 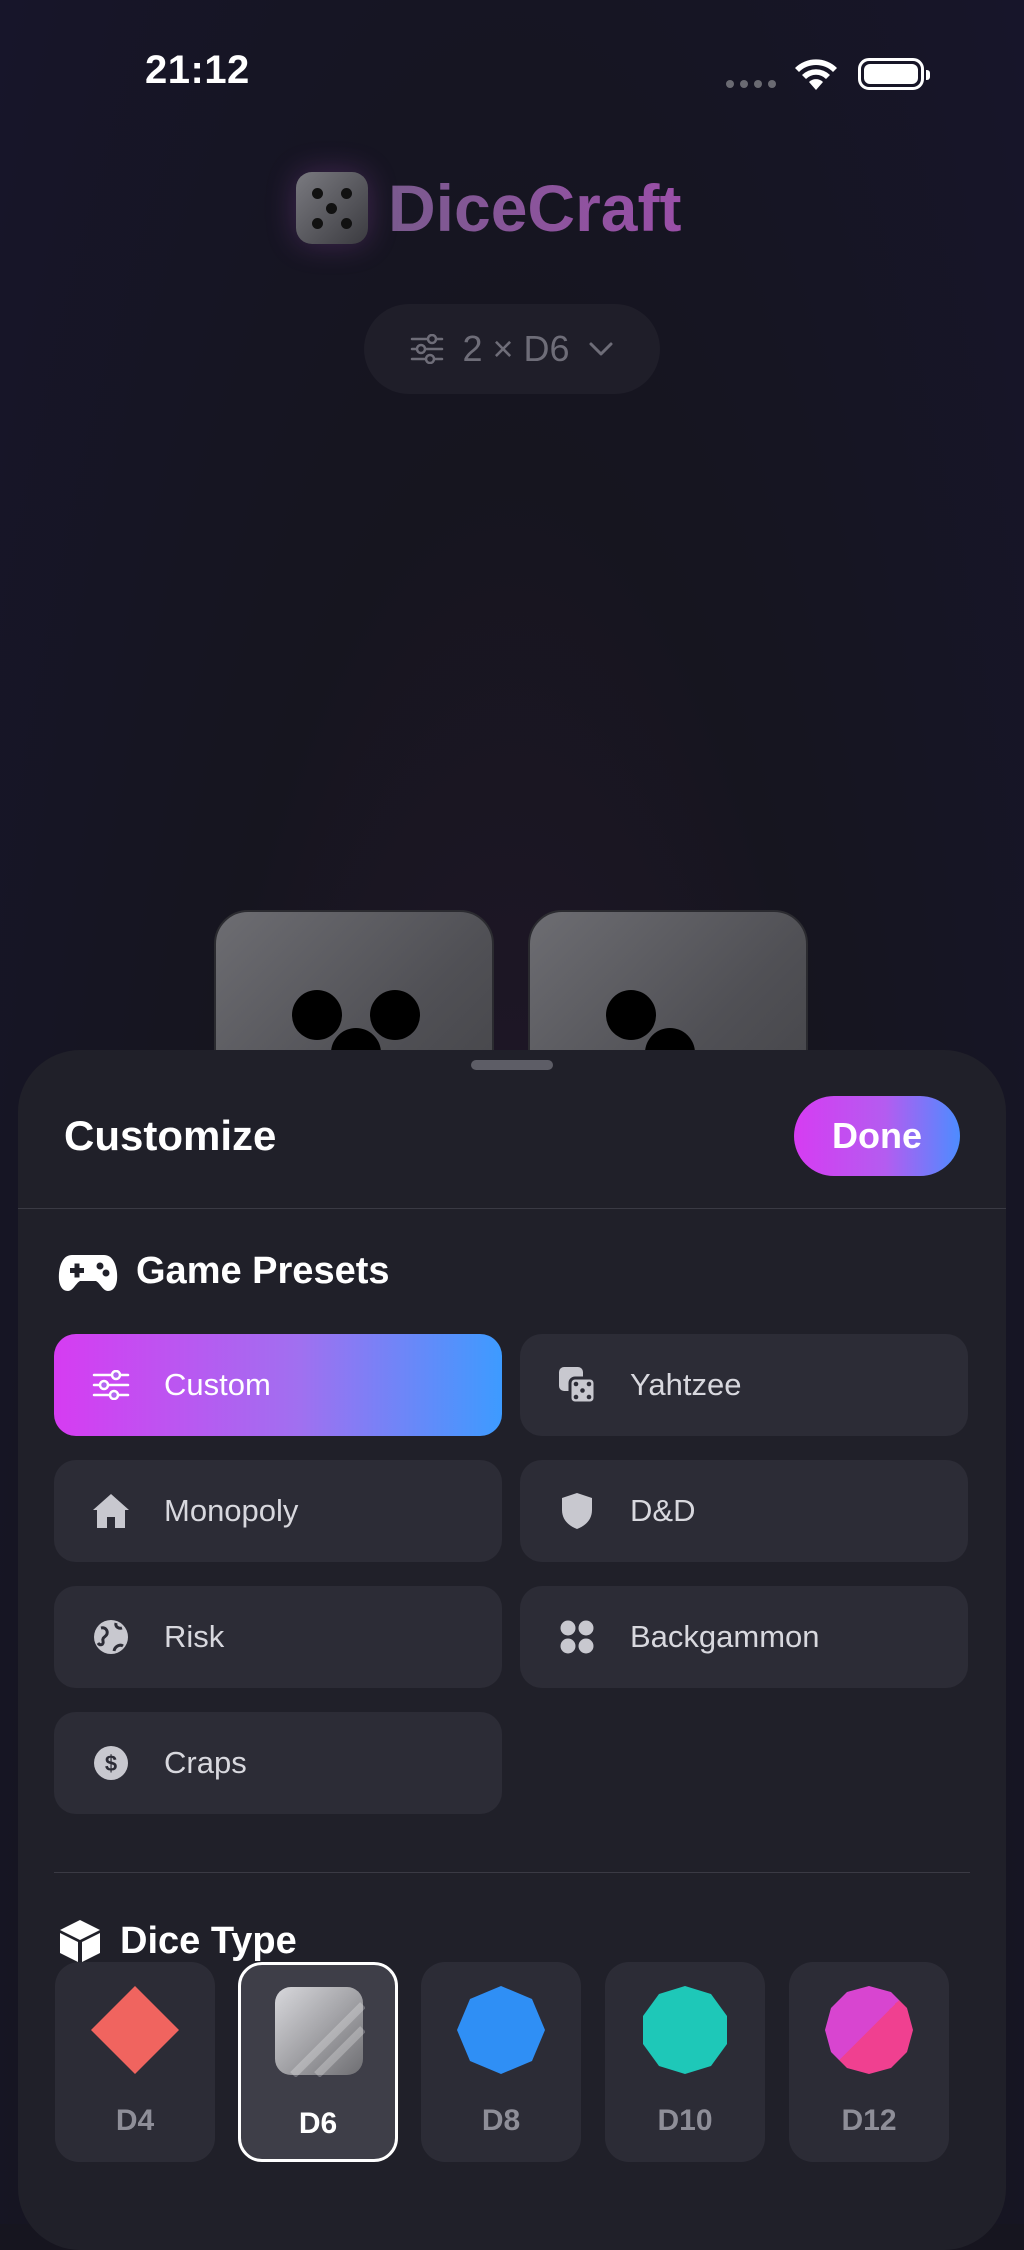 I want to click on game-presets-header: Game Presets, so click(x=224, y=1271).